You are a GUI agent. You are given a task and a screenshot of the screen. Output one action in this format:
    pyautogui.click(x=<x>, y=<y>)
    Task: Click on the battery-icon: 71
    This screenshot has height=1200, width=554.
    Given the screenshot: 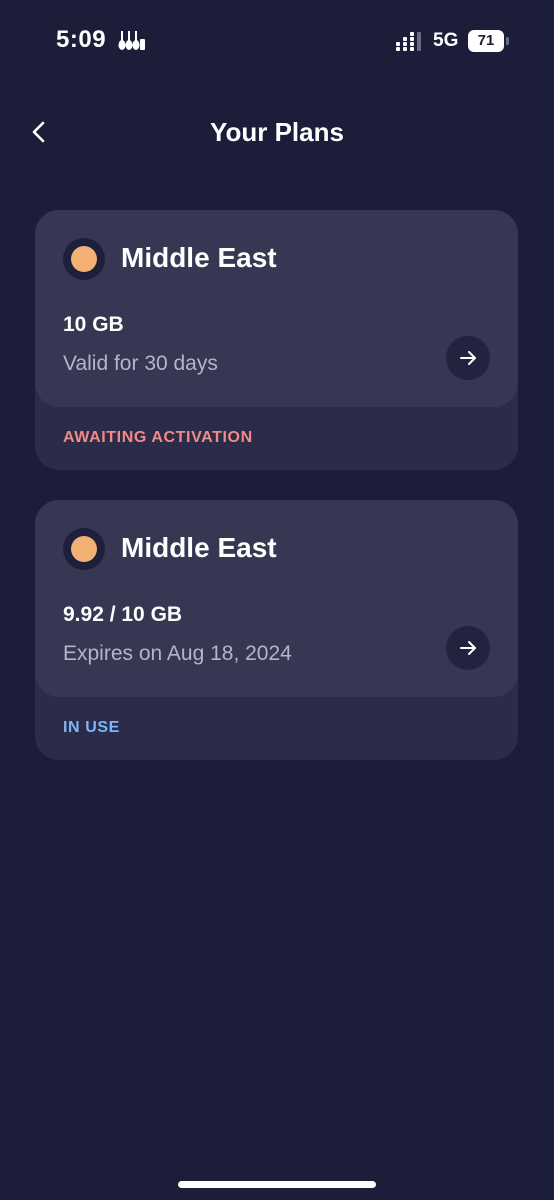 What is the action you would take?
    pyautogui.click(x=489, y=41)
    